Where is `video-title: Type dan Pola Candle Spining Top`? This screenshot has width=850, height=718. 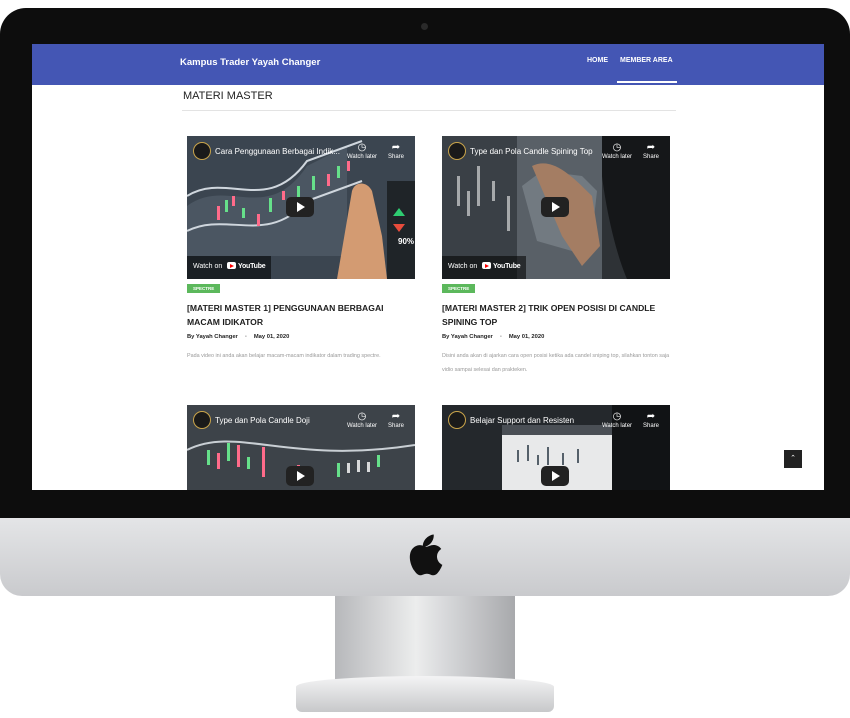
video-title: Type dan Pola Candle Spining Top is located at coordinates (531, 151).